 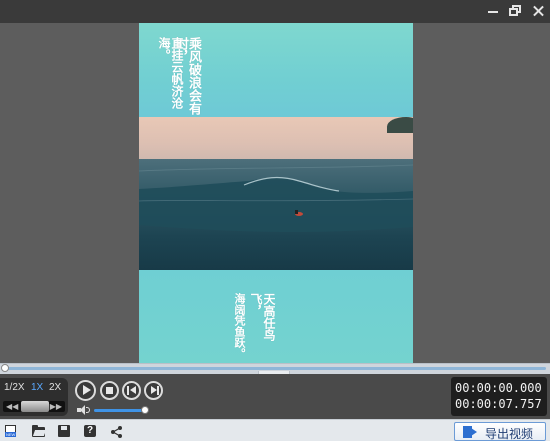 I want to click on time-display: 00:00:00.000 00:00:07.757, so click(x=499, y=396).